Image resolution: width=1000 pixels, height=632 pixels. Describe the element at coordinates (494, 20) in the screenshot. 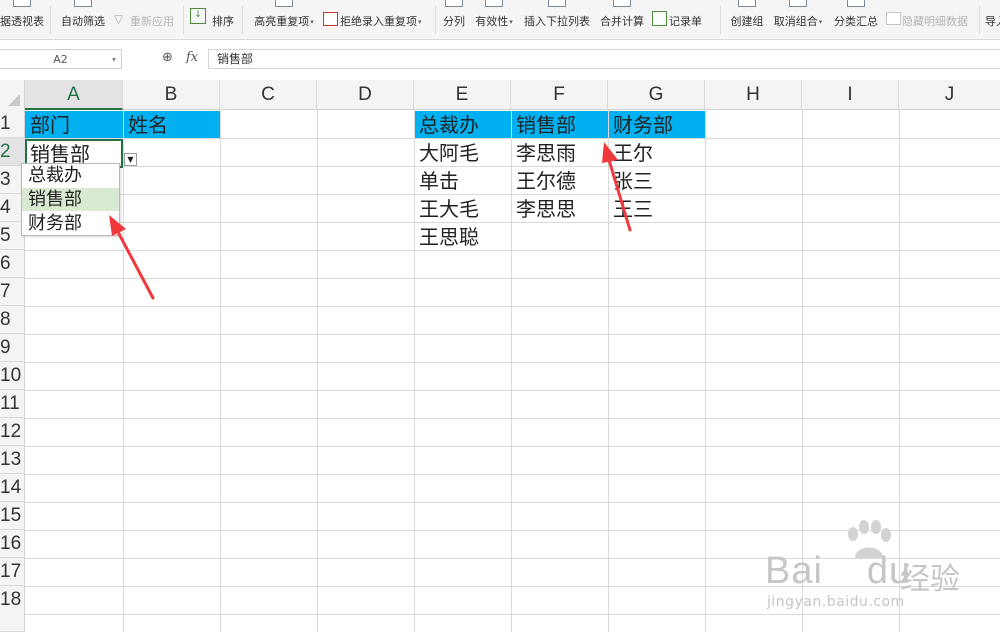

I see `validation-button: 有效性▾` at that location.